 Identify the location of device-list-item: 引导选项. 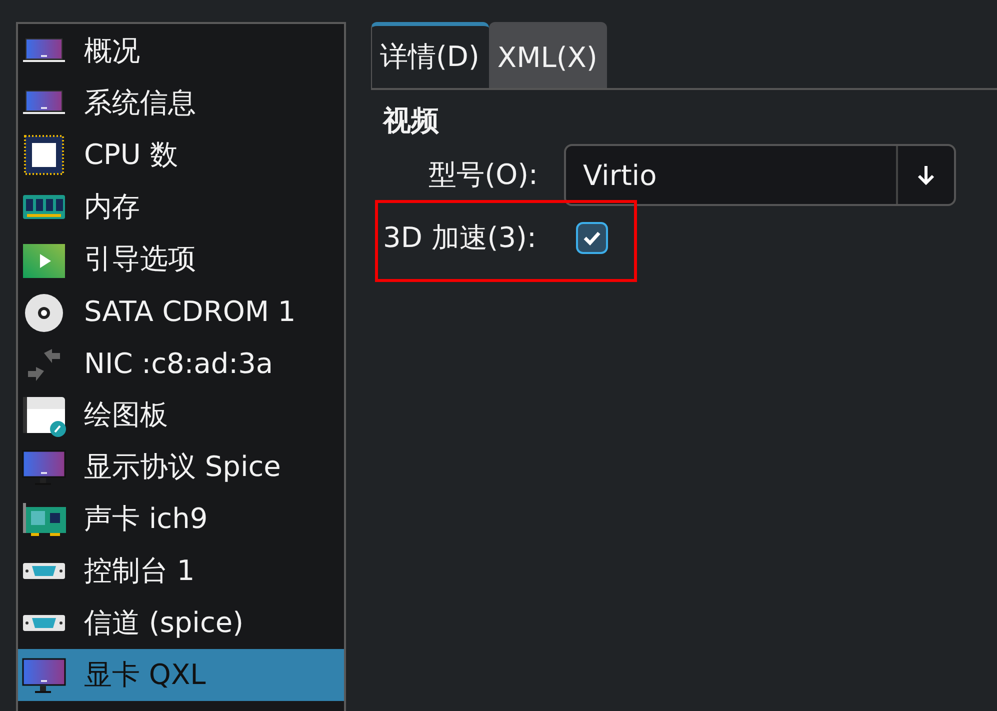
(181, 259).